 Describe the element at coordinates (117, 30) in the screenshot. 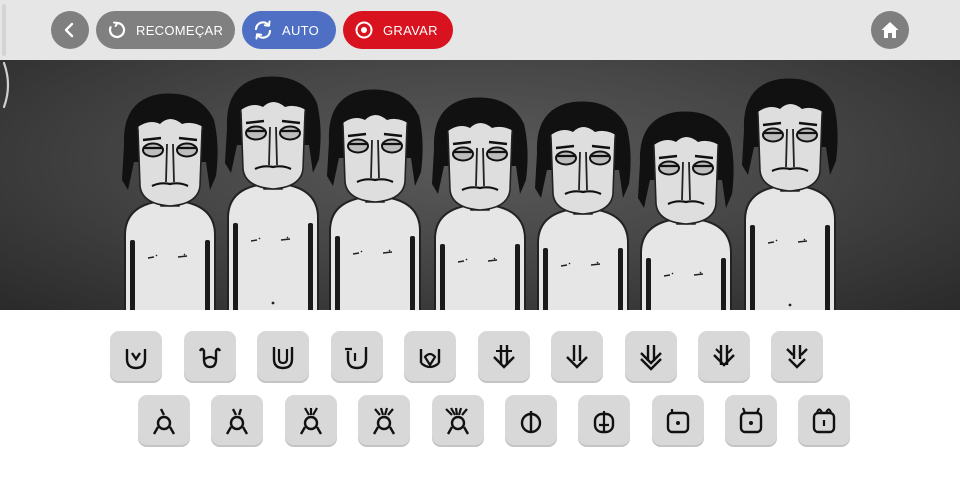

I see `restart-icon` at that location.